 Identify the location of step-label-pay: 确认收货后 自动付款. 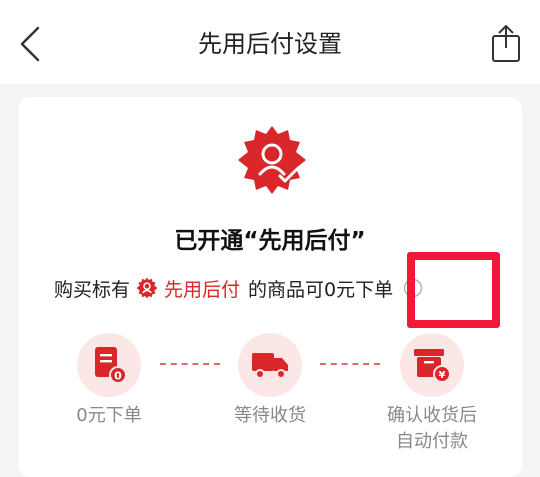
(432, 428).